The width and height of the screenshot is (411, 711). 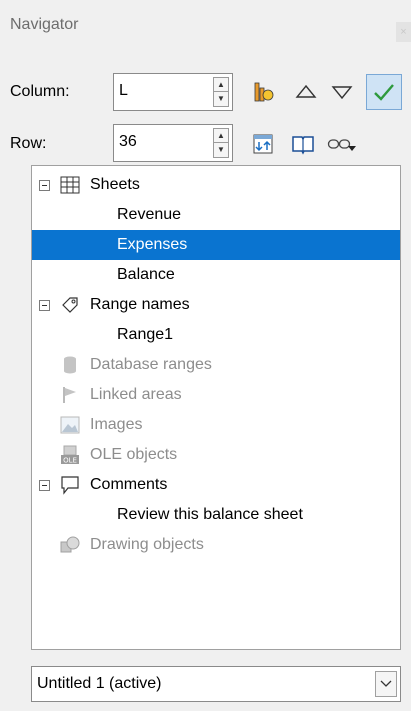 I want to click on window-title: Navigator, so click(x=44, y=24).